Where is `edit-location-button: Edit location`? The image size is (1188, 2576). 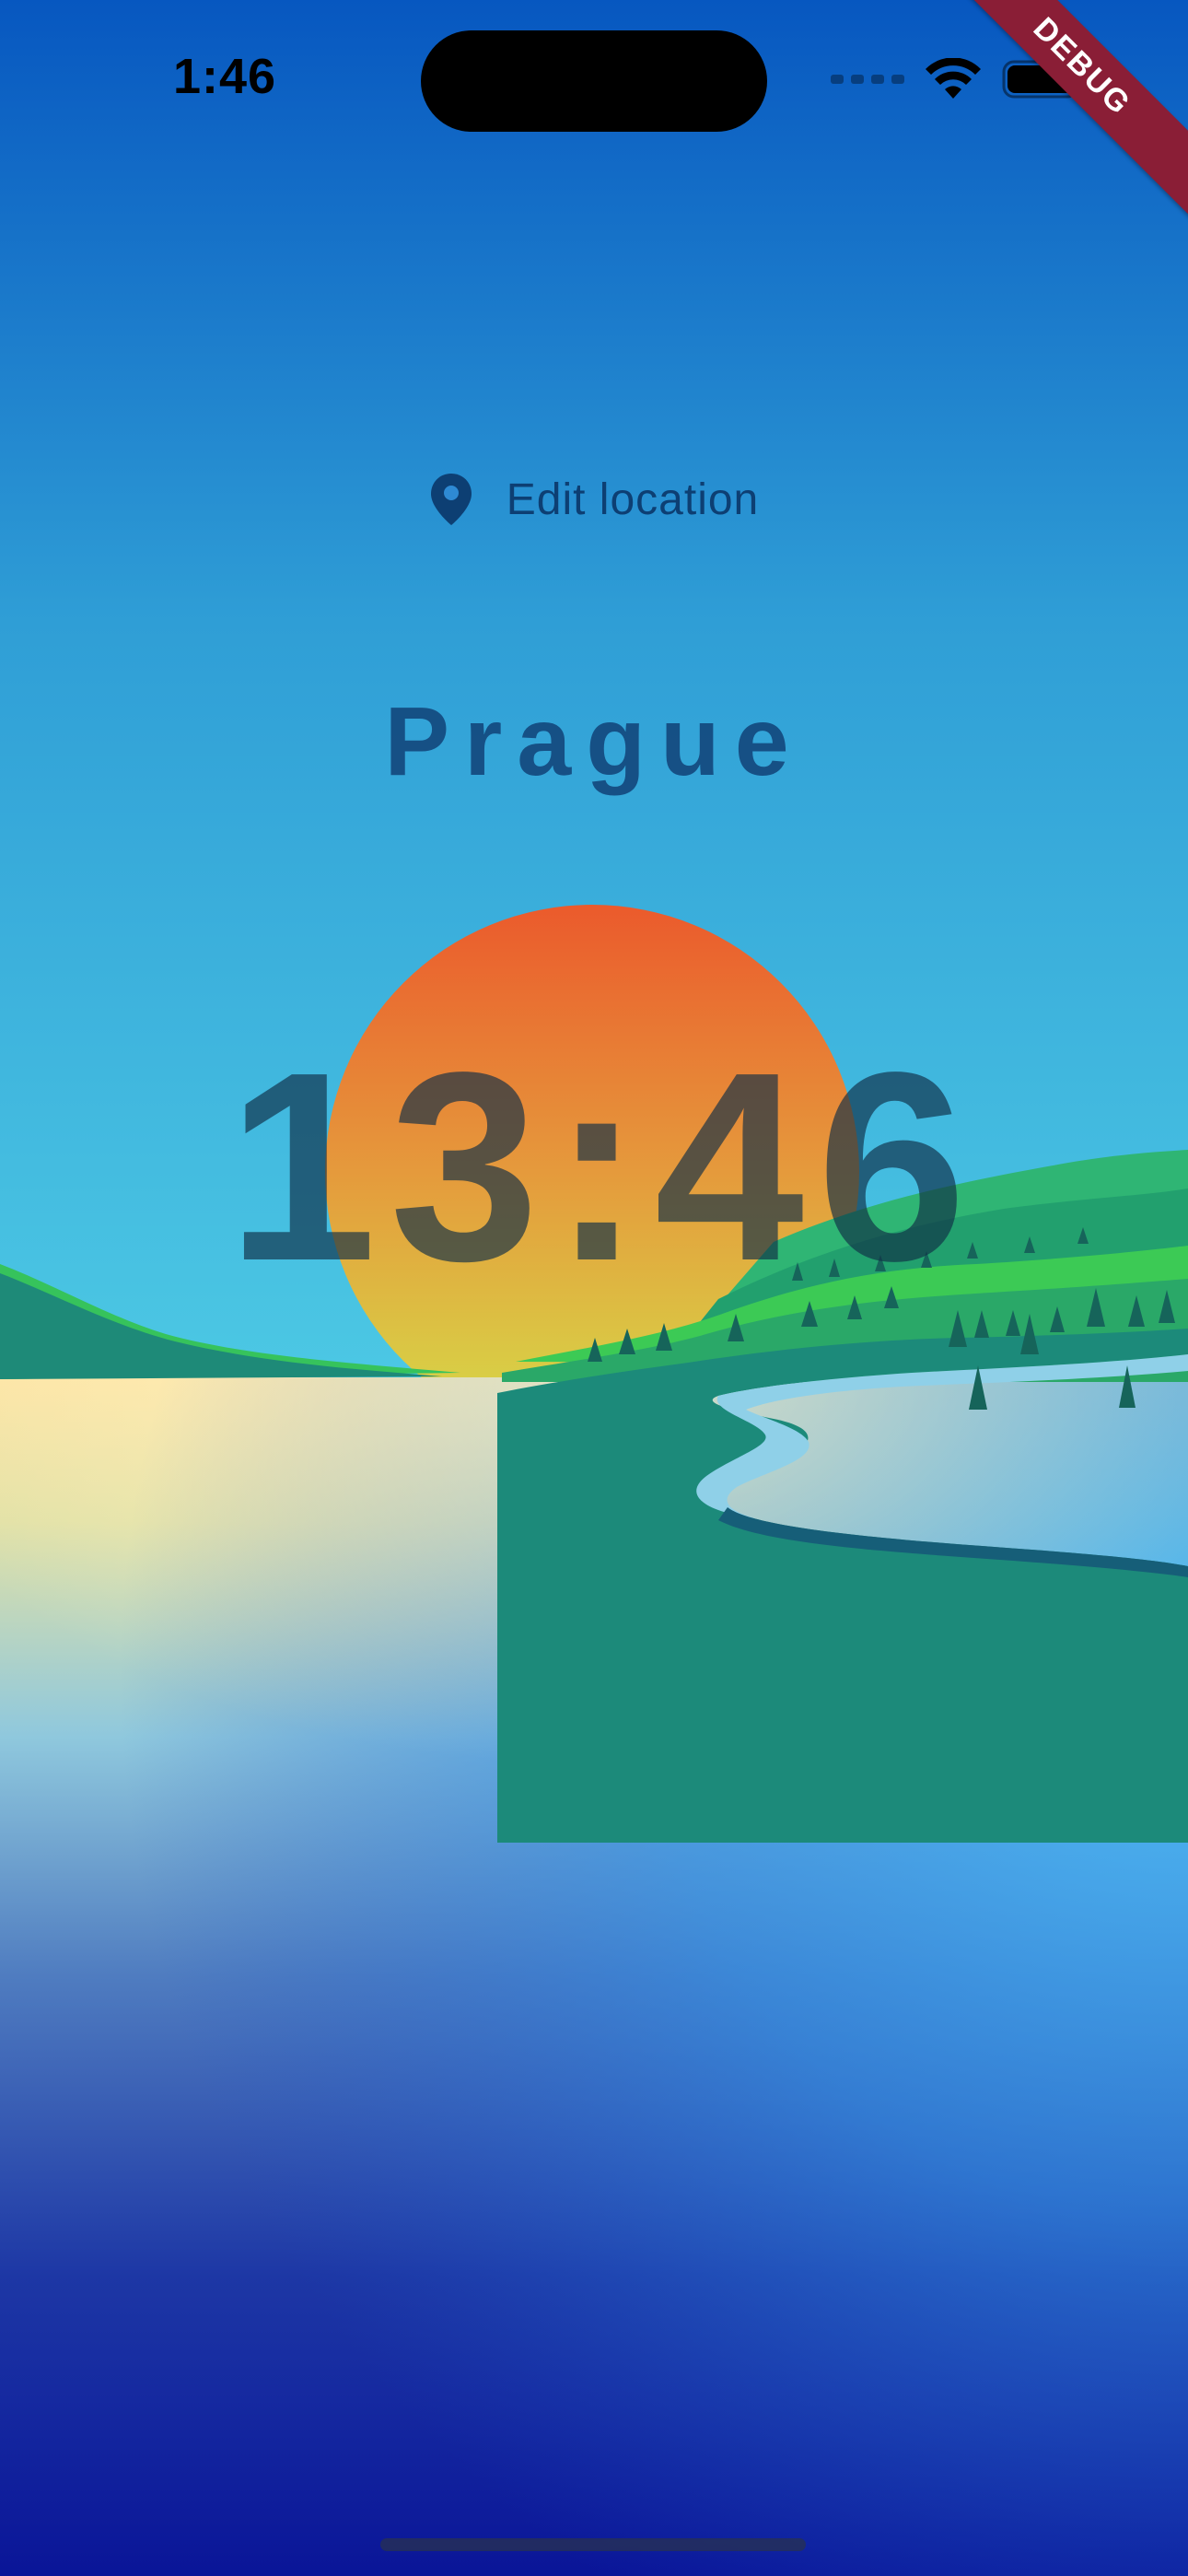 edit-location-button: Edit location is located at coordinates (594, 499).